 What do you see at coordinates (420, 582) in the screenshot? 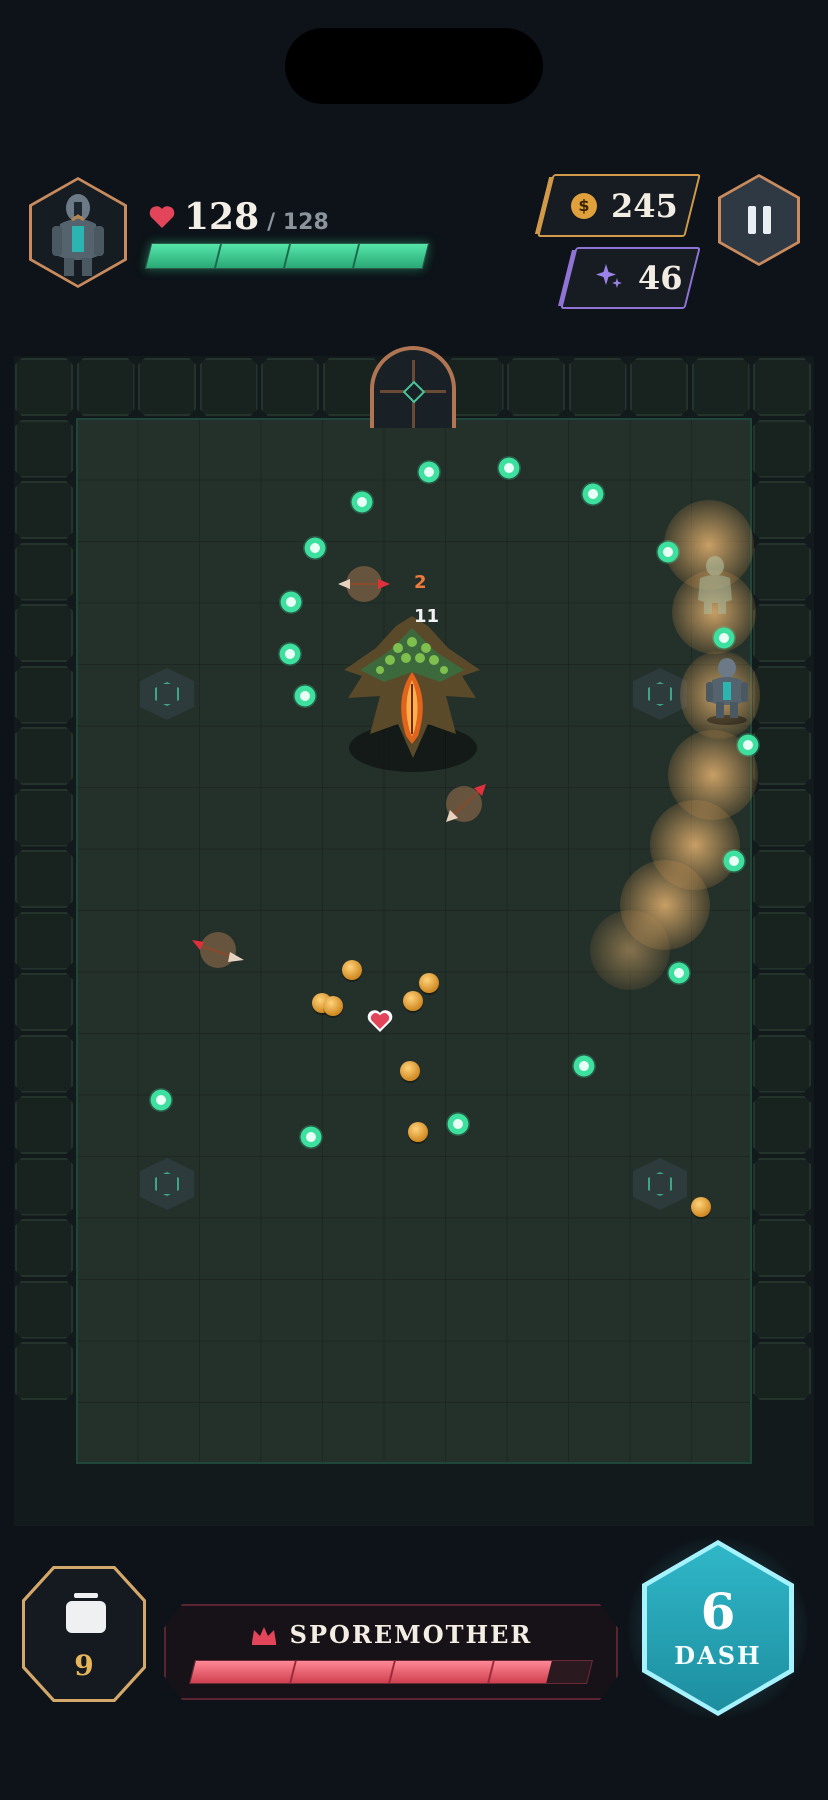
I see `damage-number: 2` at bounding box center [420, 582].